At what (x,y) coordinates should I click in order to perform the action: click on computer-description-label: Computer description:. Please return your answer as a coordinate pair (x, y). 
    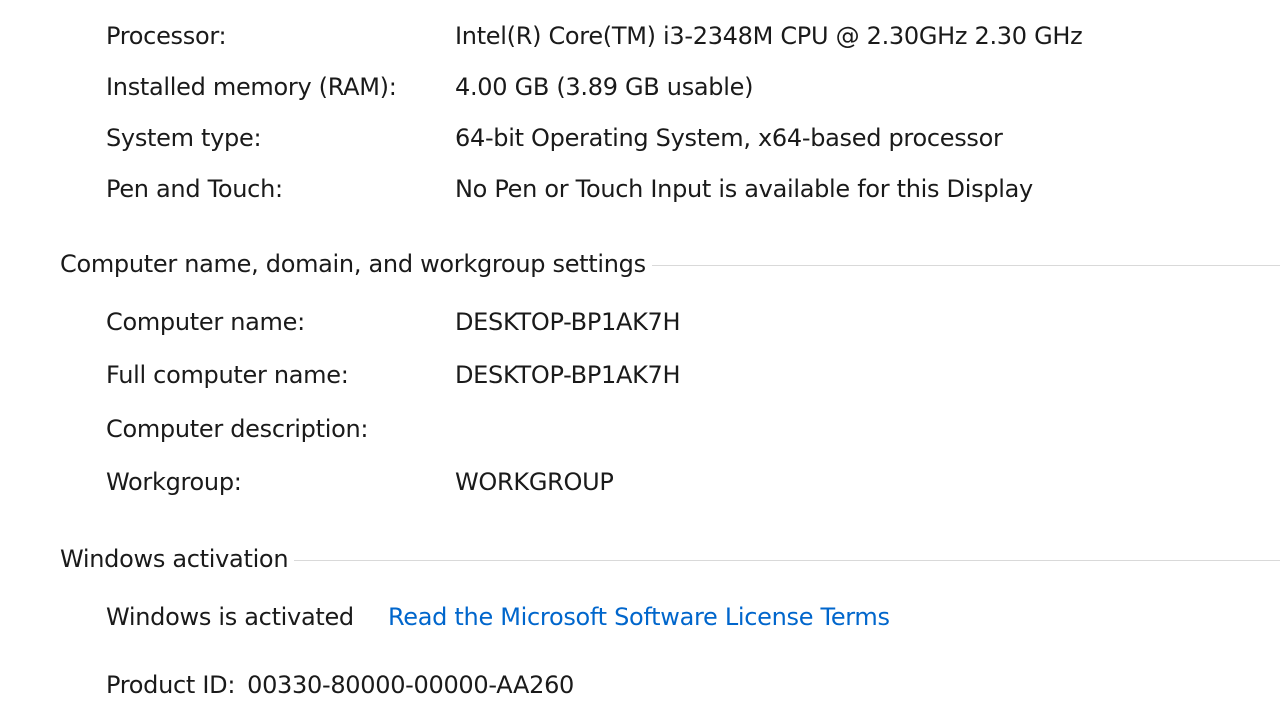
    Looking at the image, I should click on (237, 429).